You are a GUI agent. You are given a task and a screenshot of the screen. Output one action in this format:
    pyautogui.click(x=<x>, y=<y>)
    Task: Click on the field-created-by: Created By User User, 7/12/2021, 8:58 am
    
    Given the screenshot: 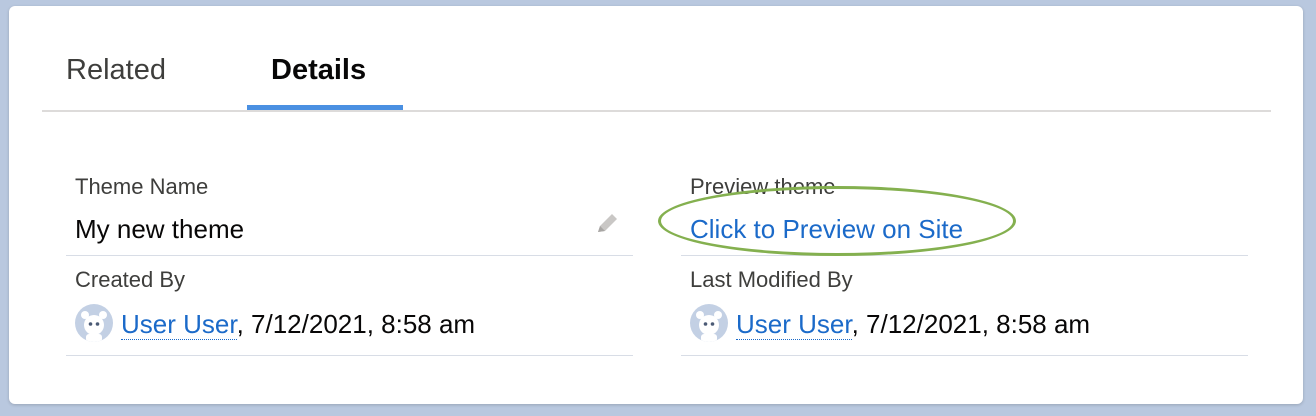 What is the action you would take?
    pyautogui.click(x=349, y=310)
    